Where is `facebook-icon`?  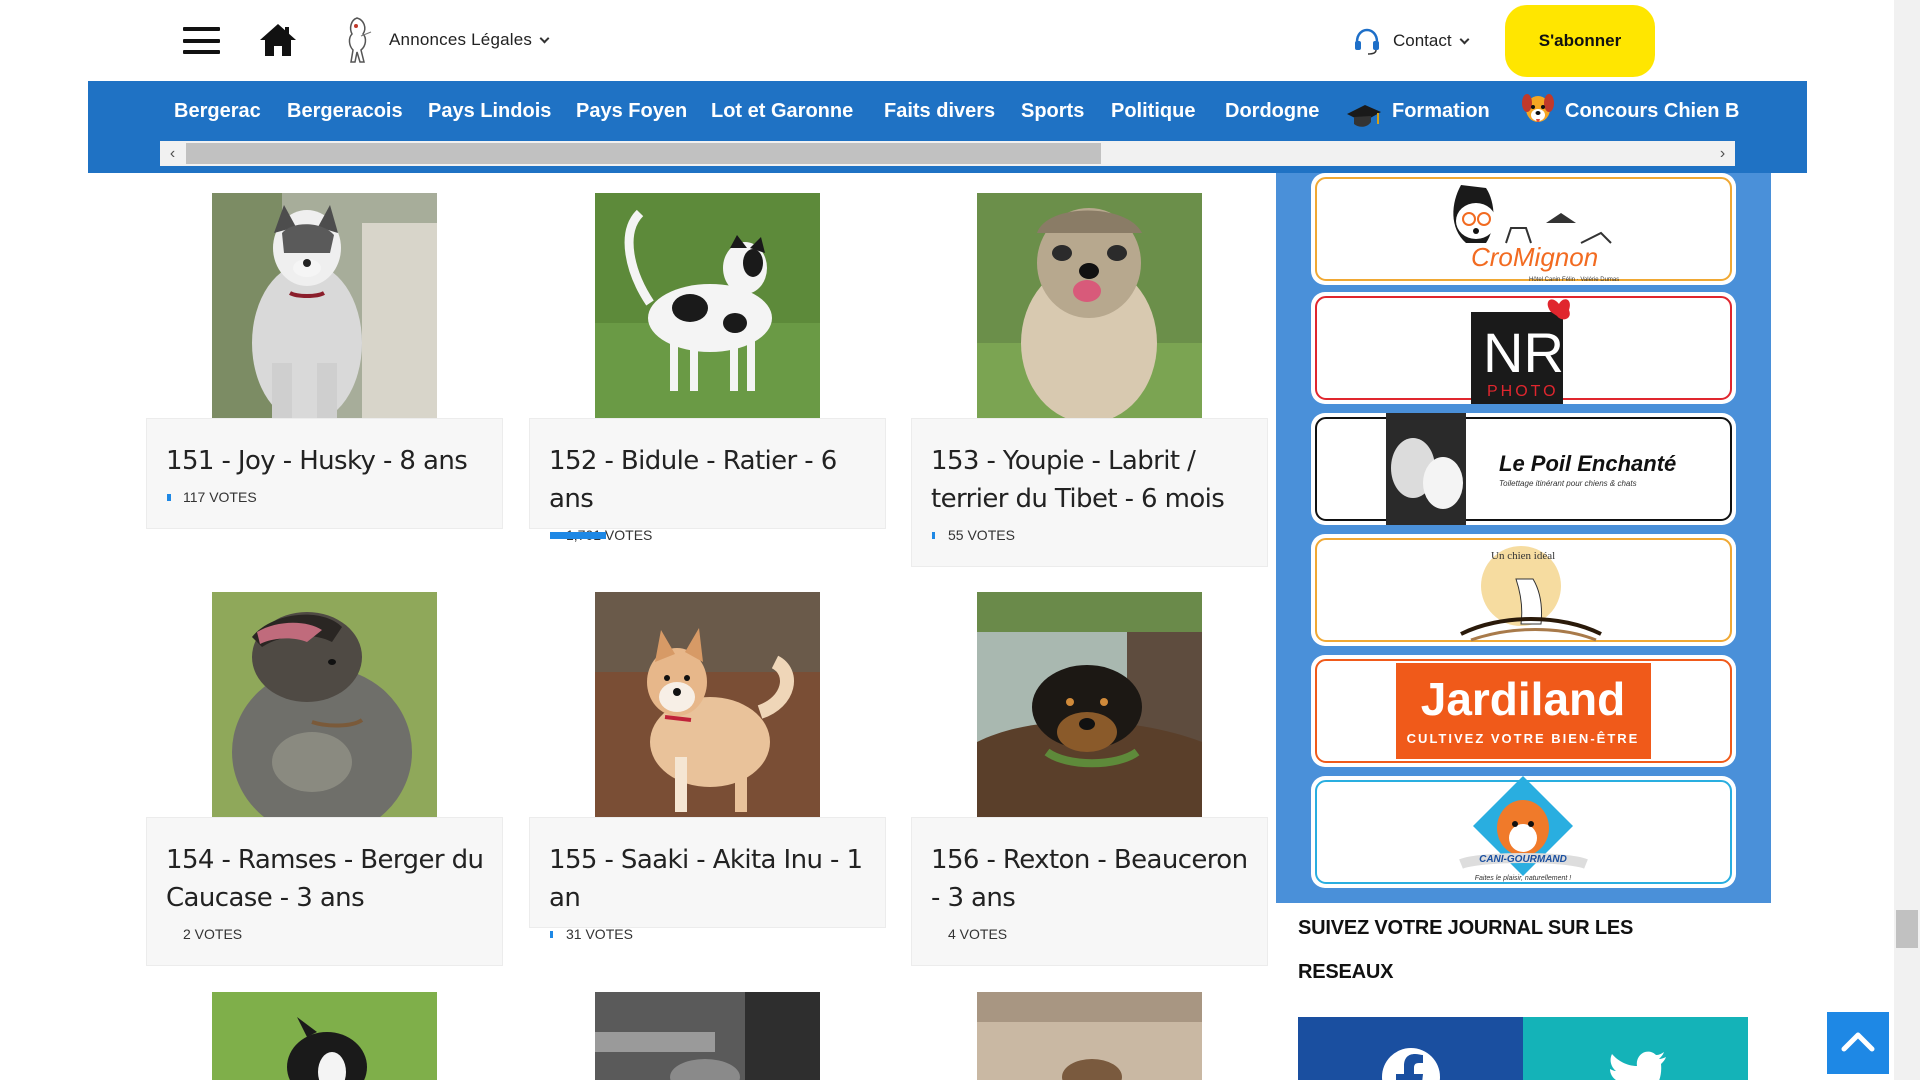 facebook-icon is located at coordinates (1411, 1064).